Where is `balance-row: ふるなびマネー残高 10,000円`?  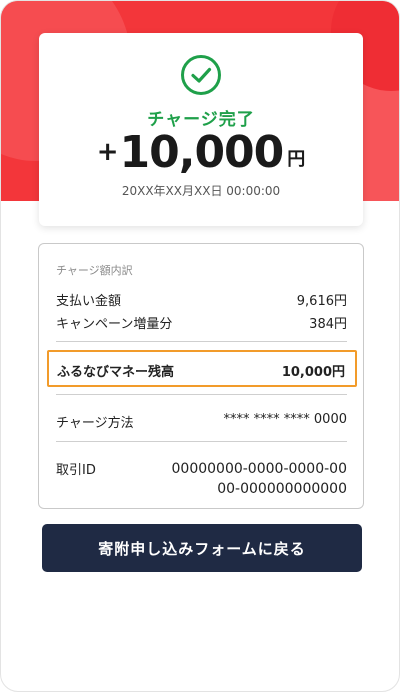
balance-row: ふるなびマネー残高 10,000円 is located at coordinates (201, 370).